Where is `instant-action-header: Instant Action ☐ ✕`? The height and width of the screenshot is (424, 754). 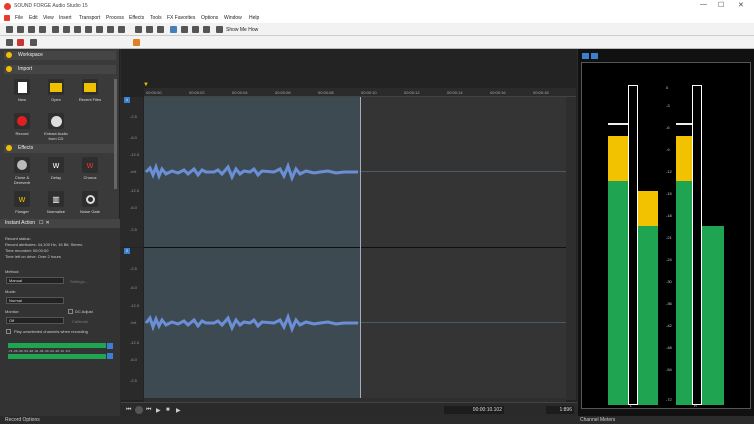
instant-action-header: Instant Action ☐ ✕ is located at coordinates (60, 223).